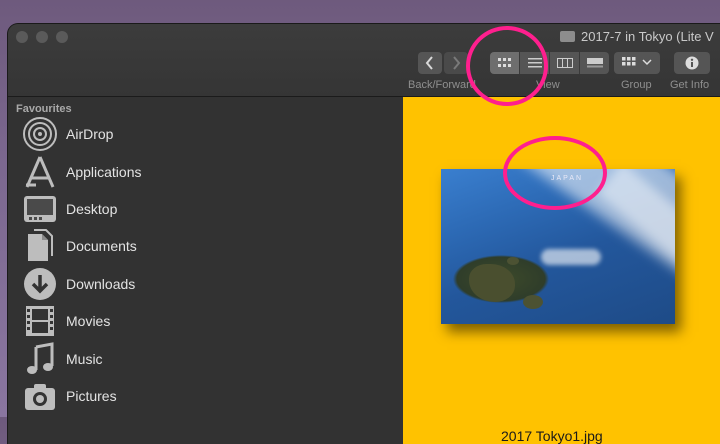 Image resolution: width=720 pixels, height=444 pixels. Describe the element at coordinates (40, 397) in the screenshot. I see `pictures-icon` at that location.